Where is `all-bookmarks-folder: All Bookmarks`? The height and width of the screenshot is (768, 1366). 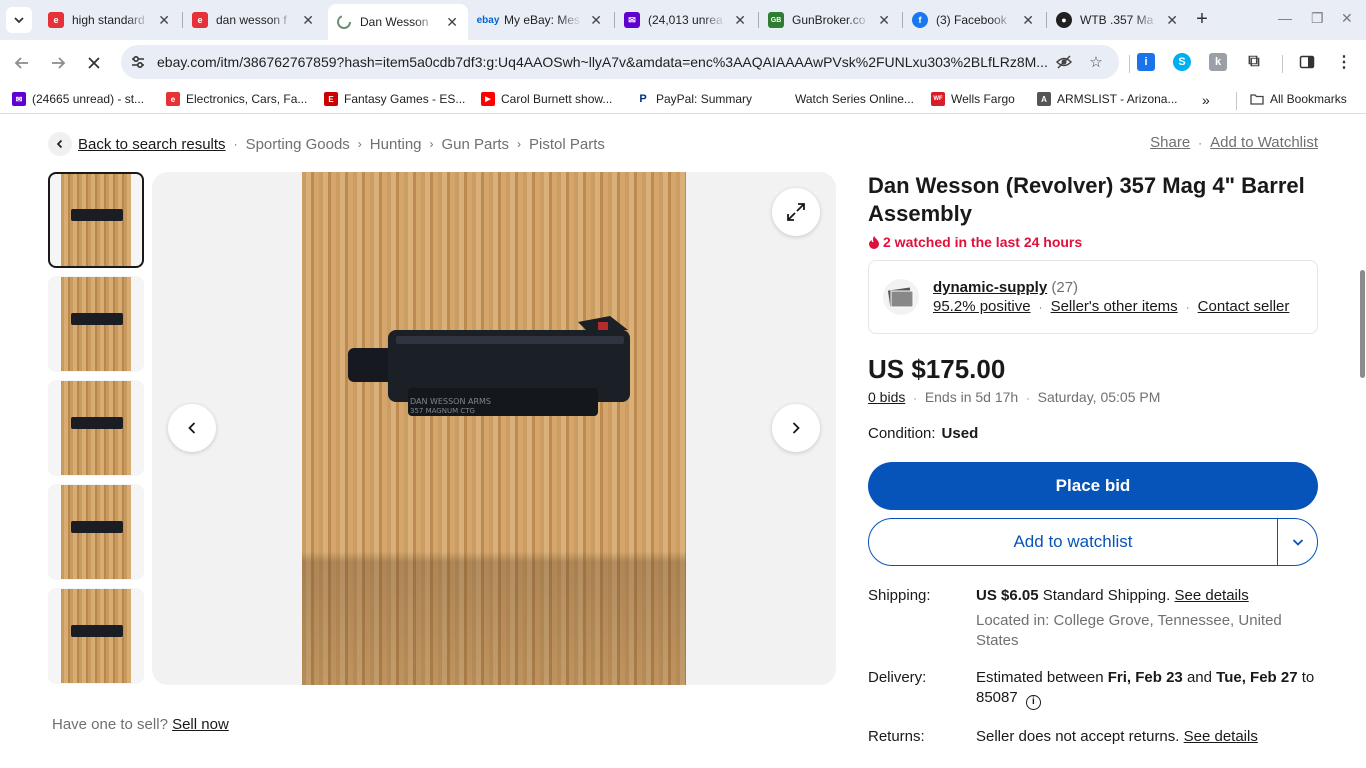
all-bookmarks-folder: All Bookmarks is located at coordinates (1298, 99).